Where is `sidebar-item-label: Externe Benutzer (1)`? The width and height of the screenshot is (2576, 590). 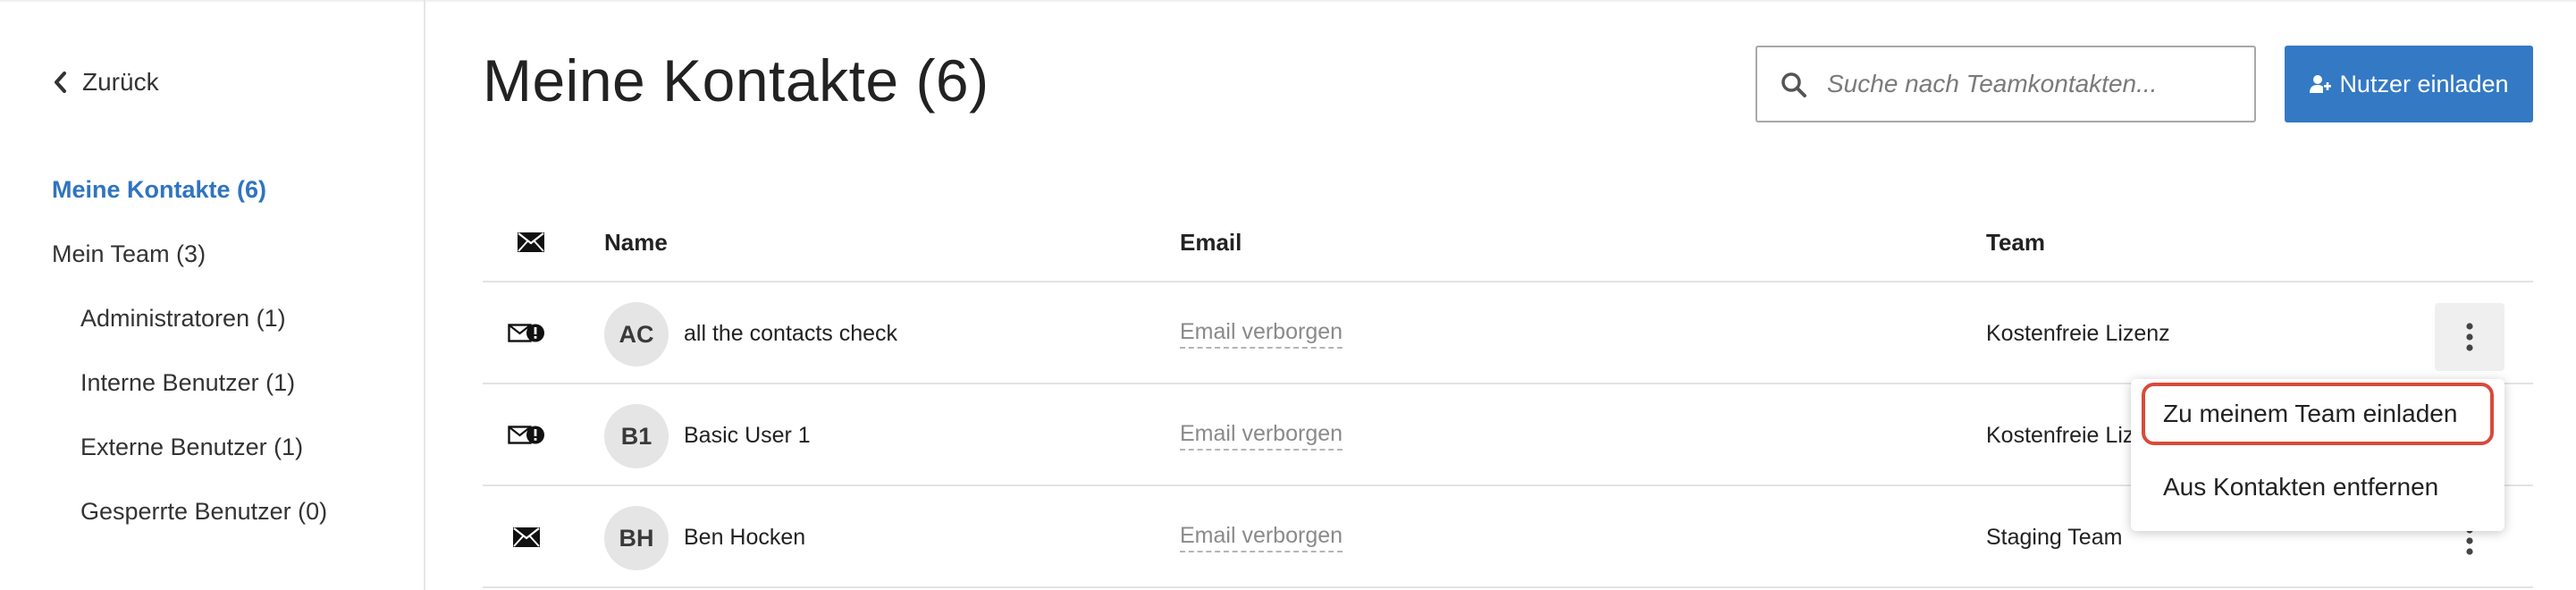 sidebar-item-label: Externe Benutzer (1) is located at coordinates (192, 446).